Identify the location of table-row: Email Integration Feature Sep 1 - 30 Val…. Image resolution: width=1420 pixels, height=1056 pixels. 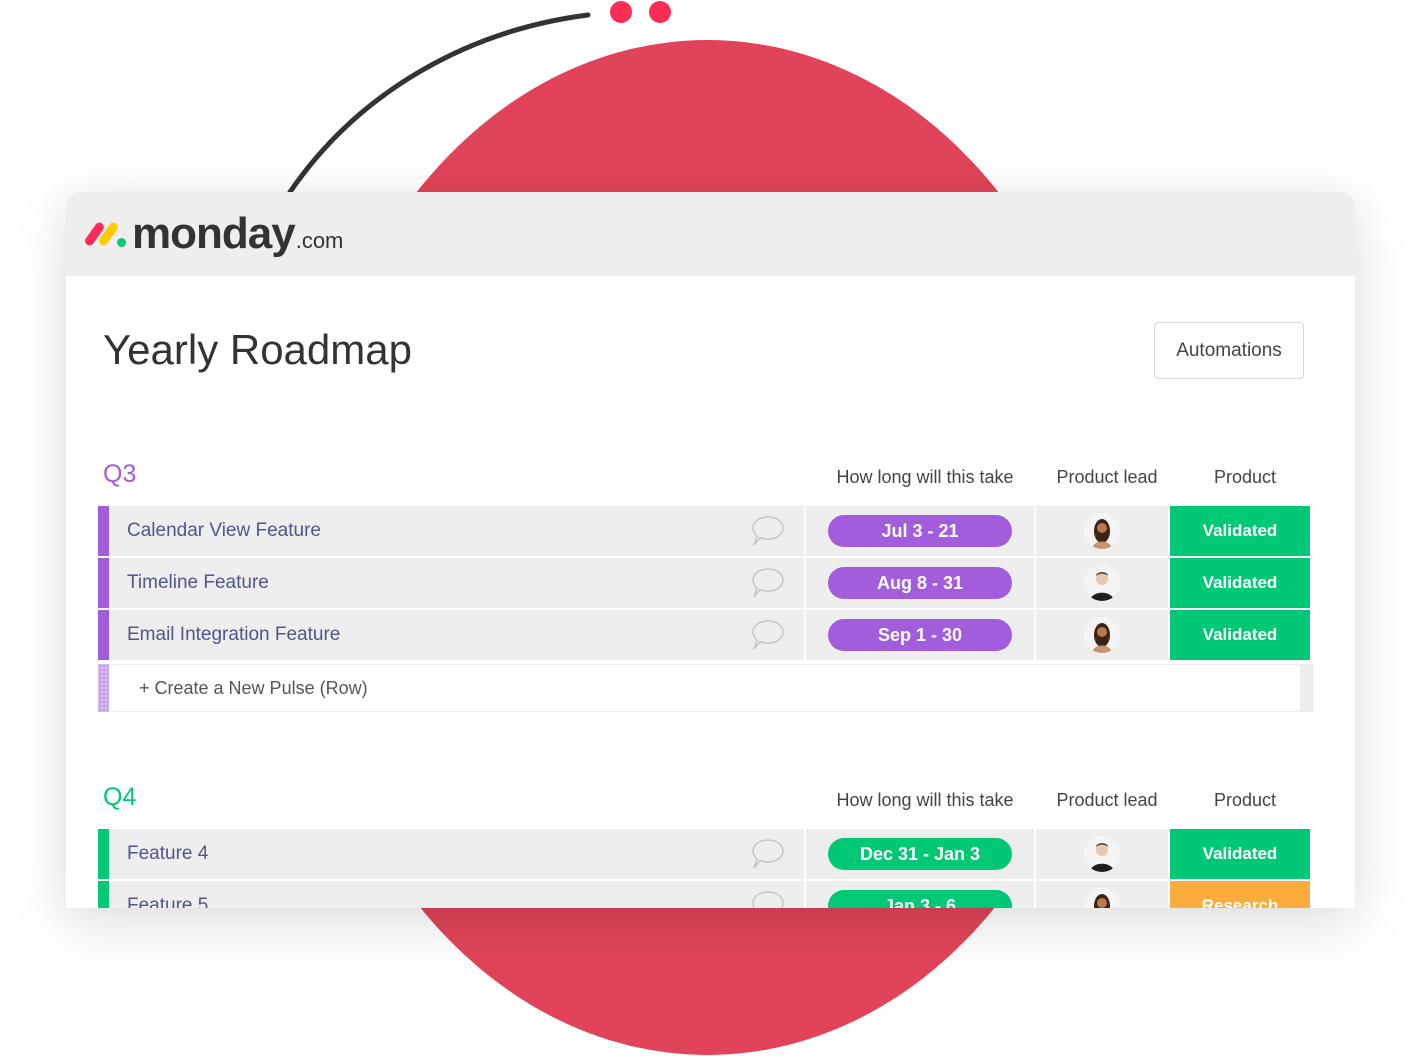
(707, 636).